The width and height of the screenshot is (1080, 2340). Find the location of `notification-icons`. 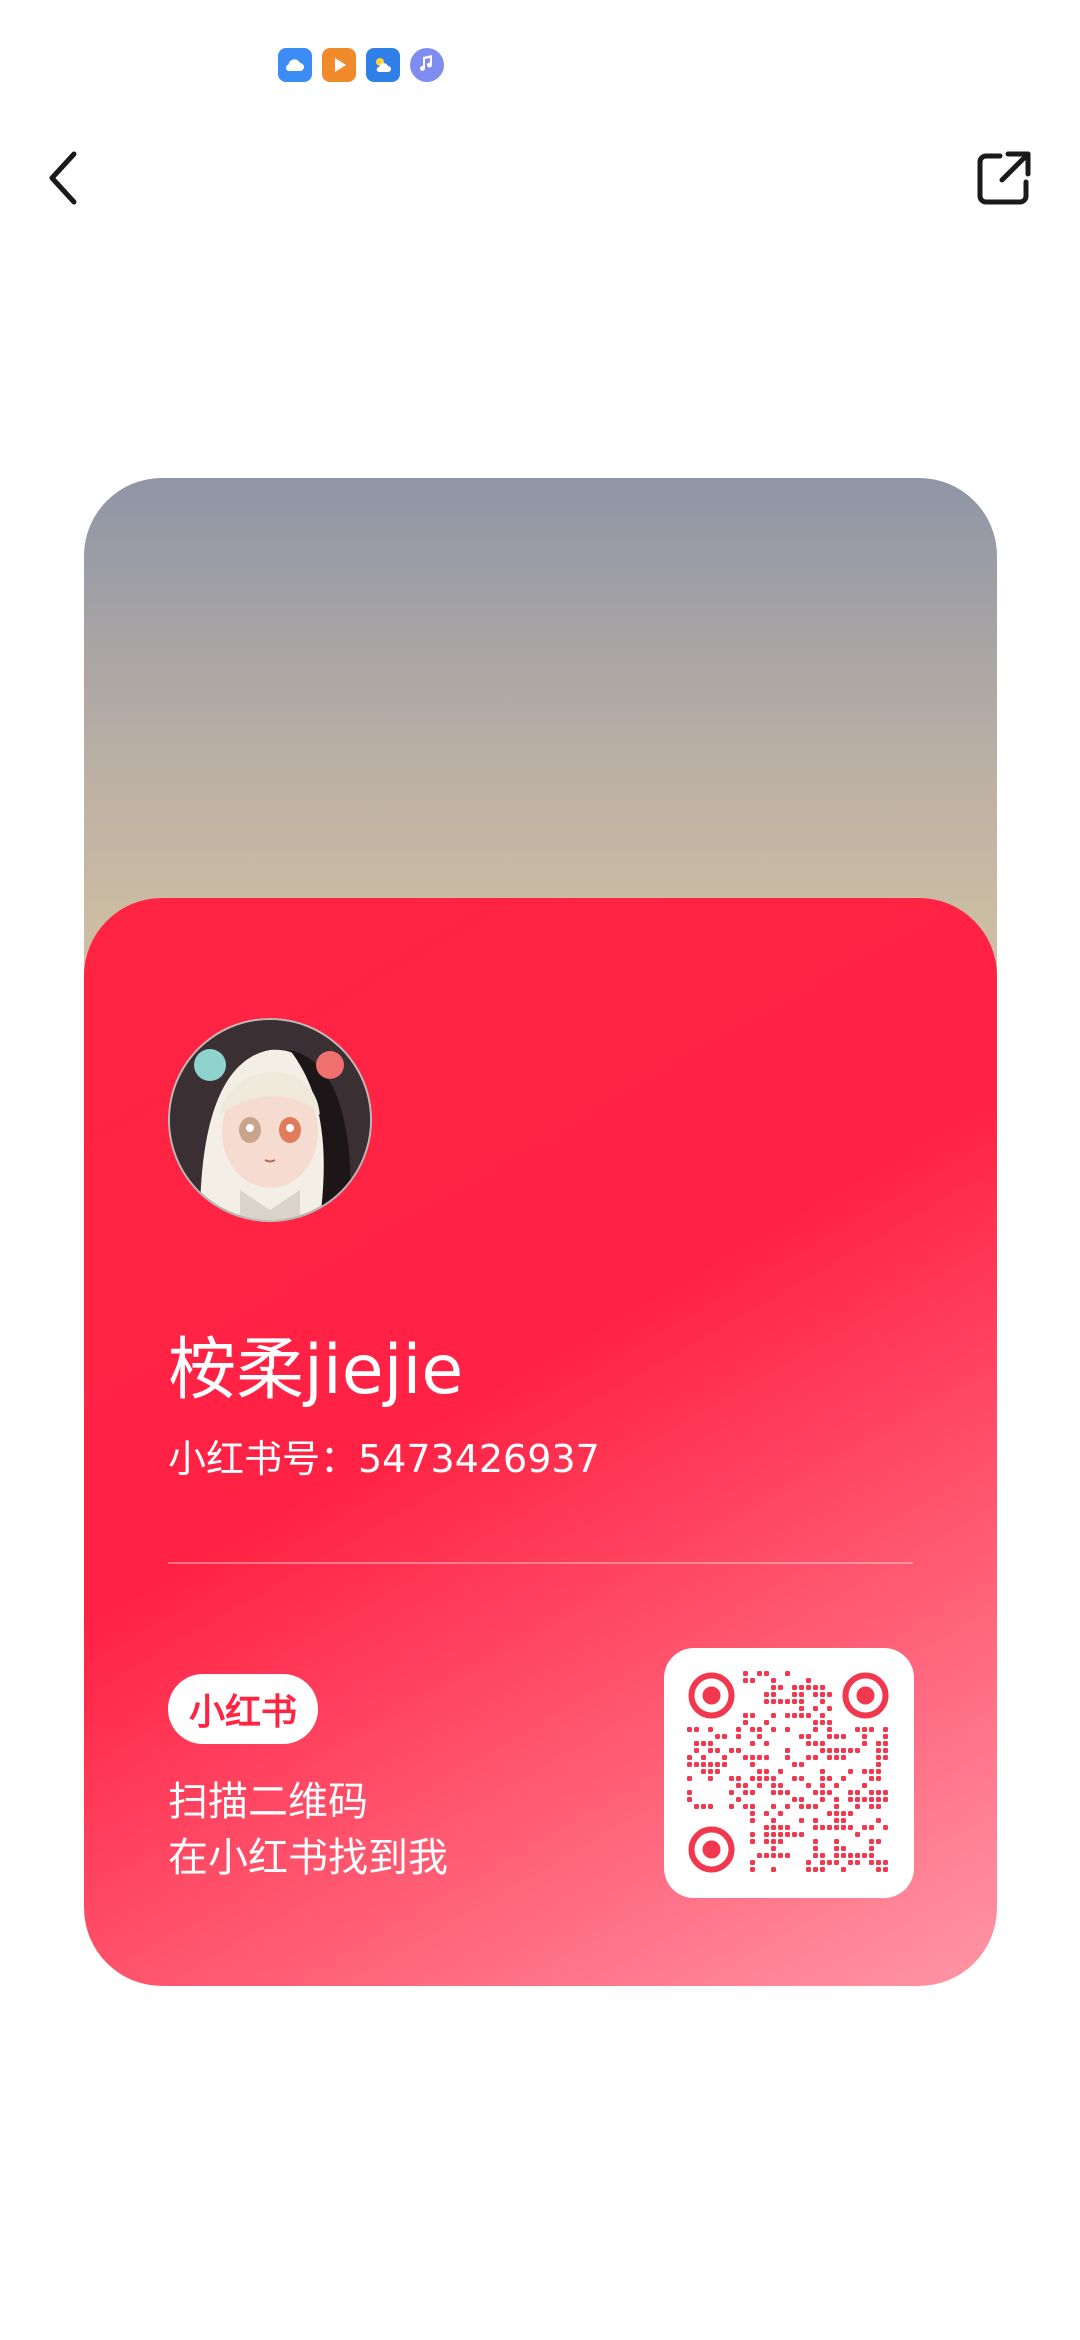

notification-icons is located at coordinates (361, 65).